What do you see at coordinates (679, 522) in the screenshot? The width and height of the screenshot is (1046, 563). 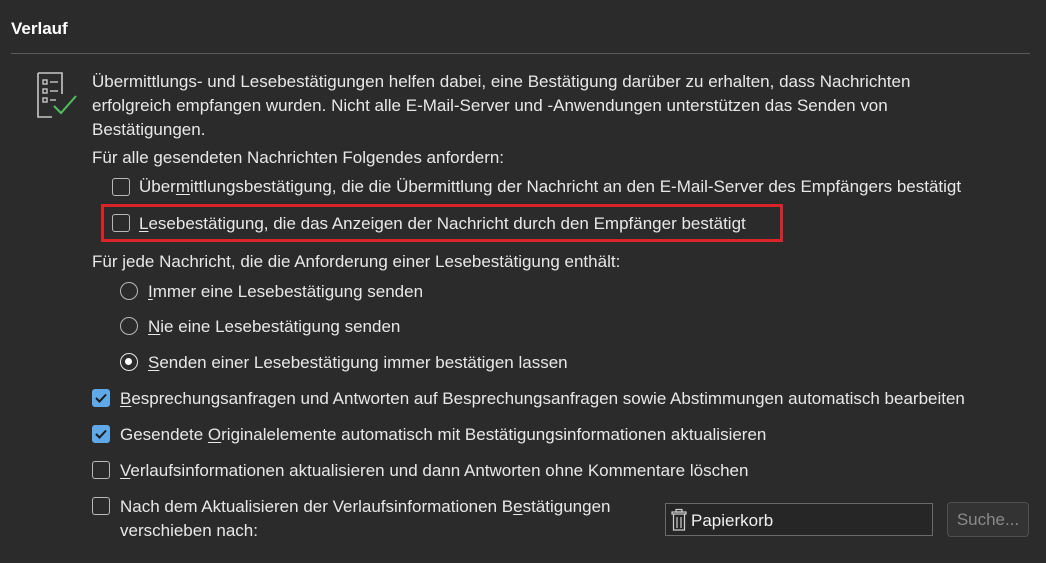 I see `trash-icon` at bounding box center [679, 522].